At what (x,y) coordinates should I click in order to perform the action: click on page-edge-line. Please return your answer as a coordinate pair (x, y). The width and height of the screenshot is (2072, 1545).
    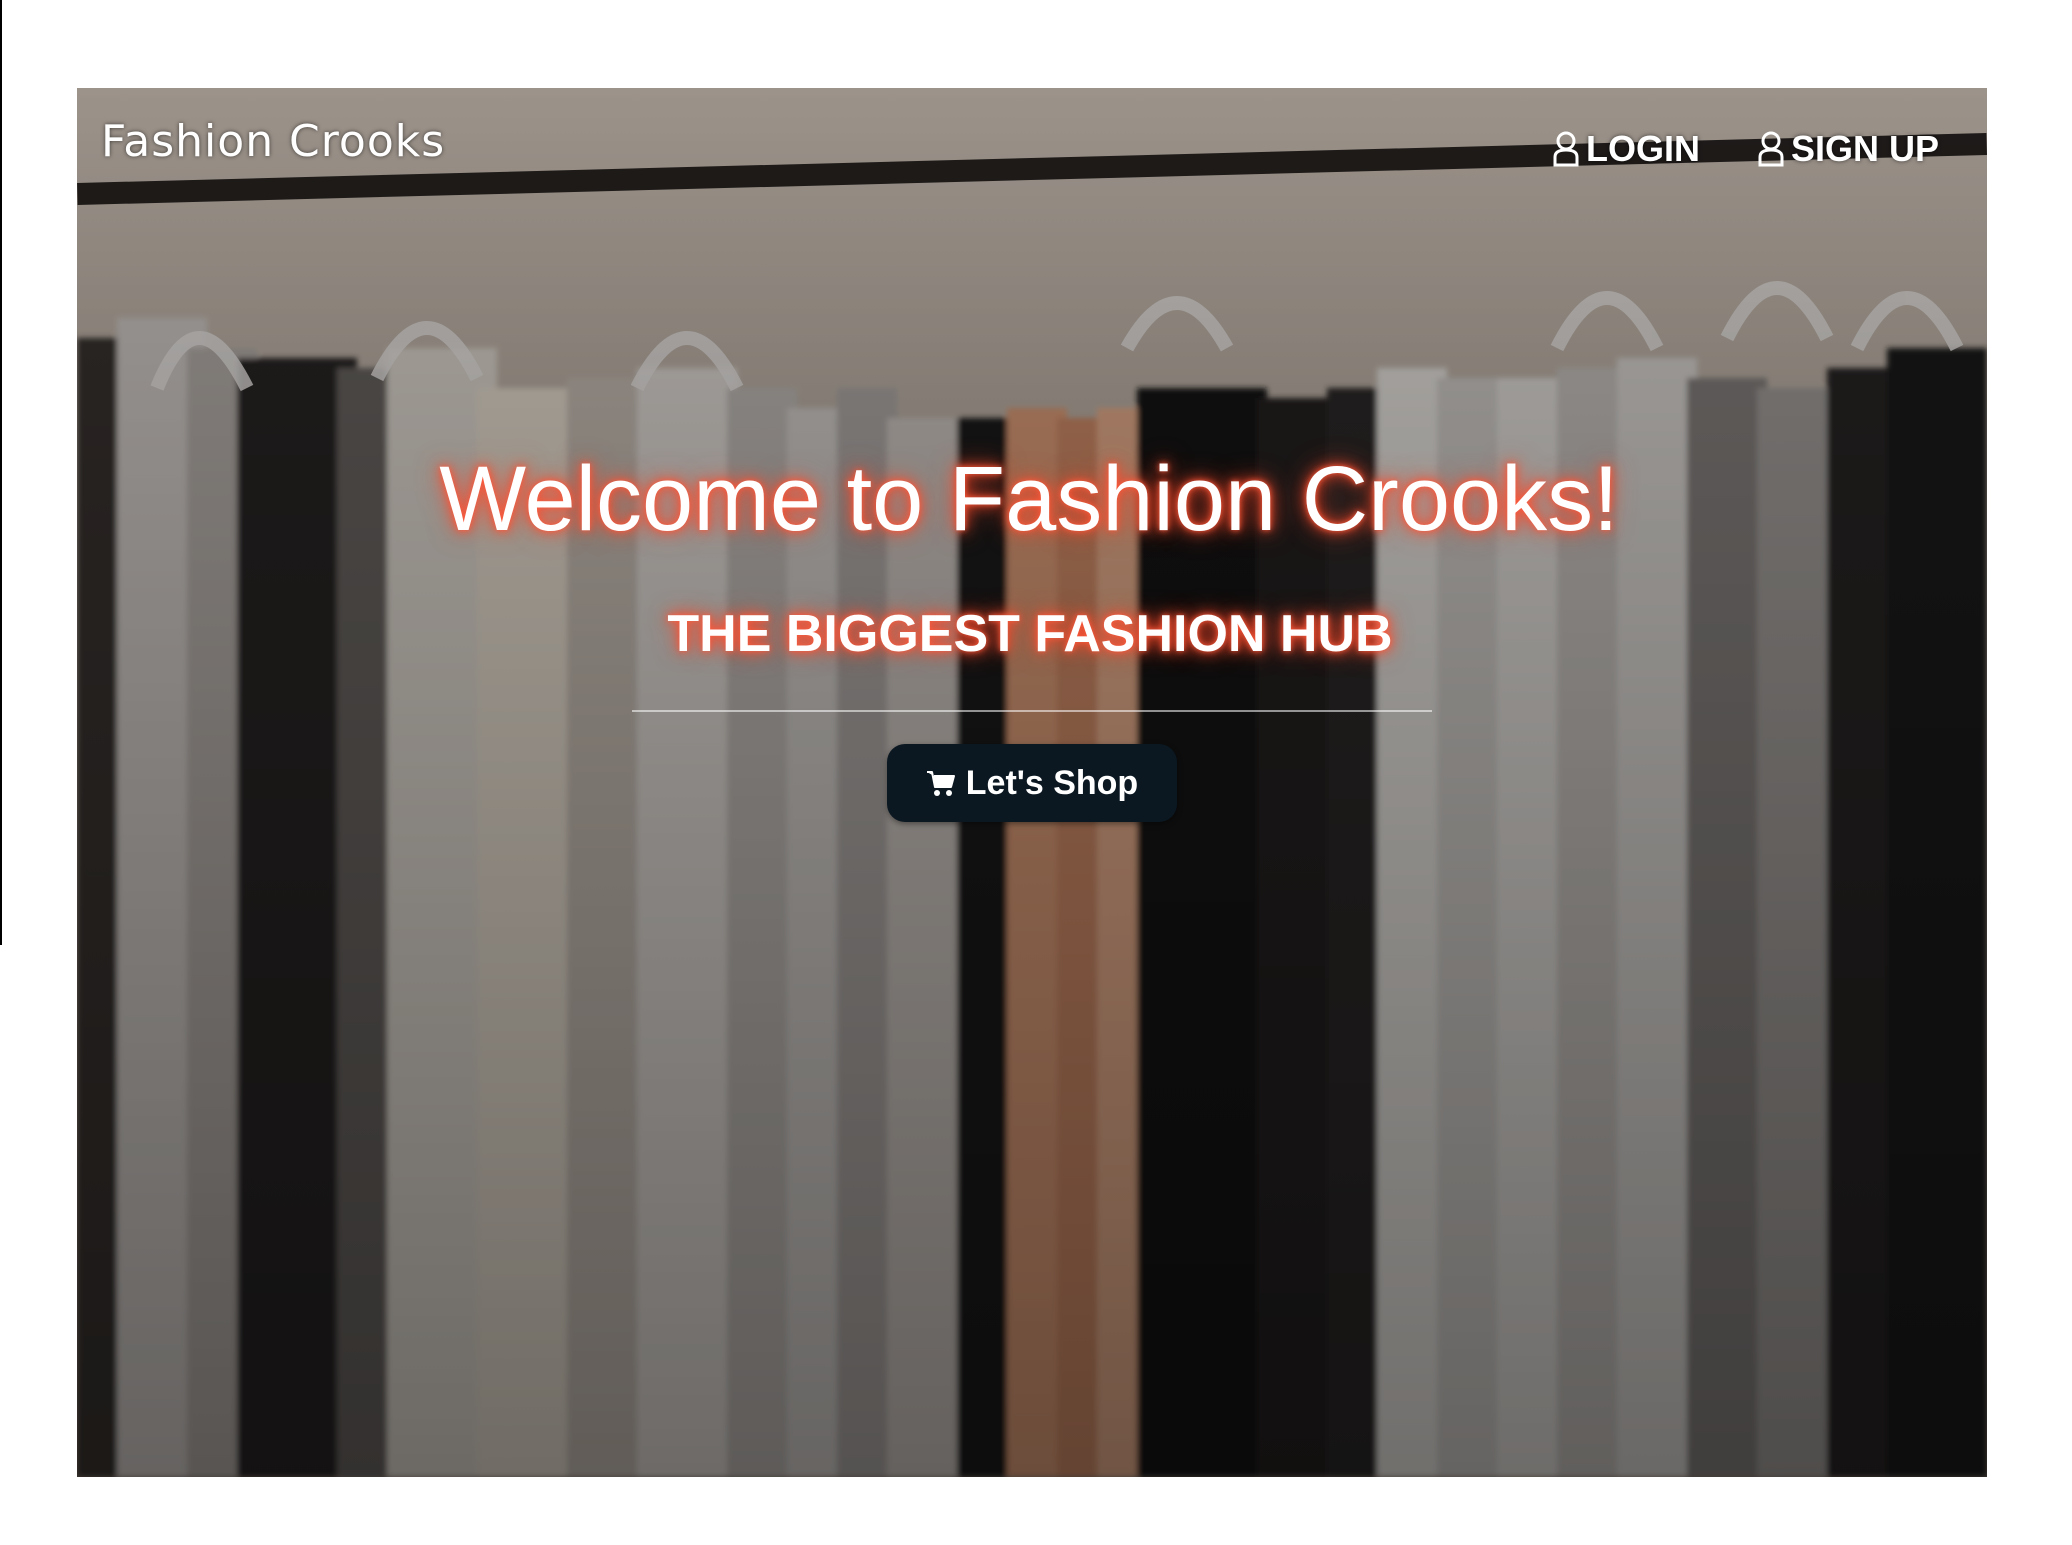
    Looking at the image, I should click on (1, 472).